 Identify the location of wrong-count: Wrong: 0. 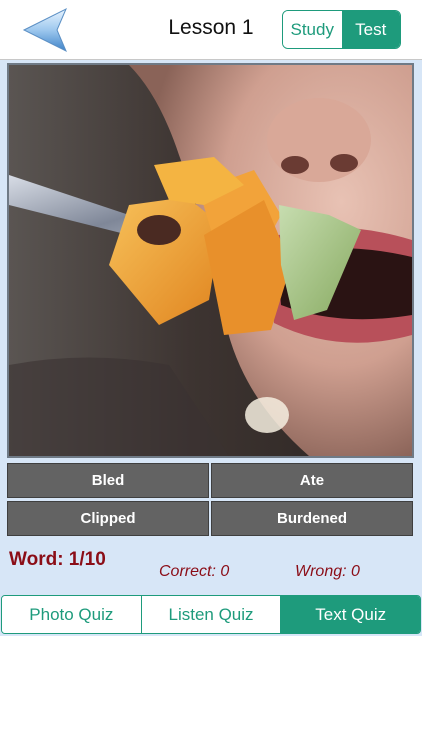
(327, 571).